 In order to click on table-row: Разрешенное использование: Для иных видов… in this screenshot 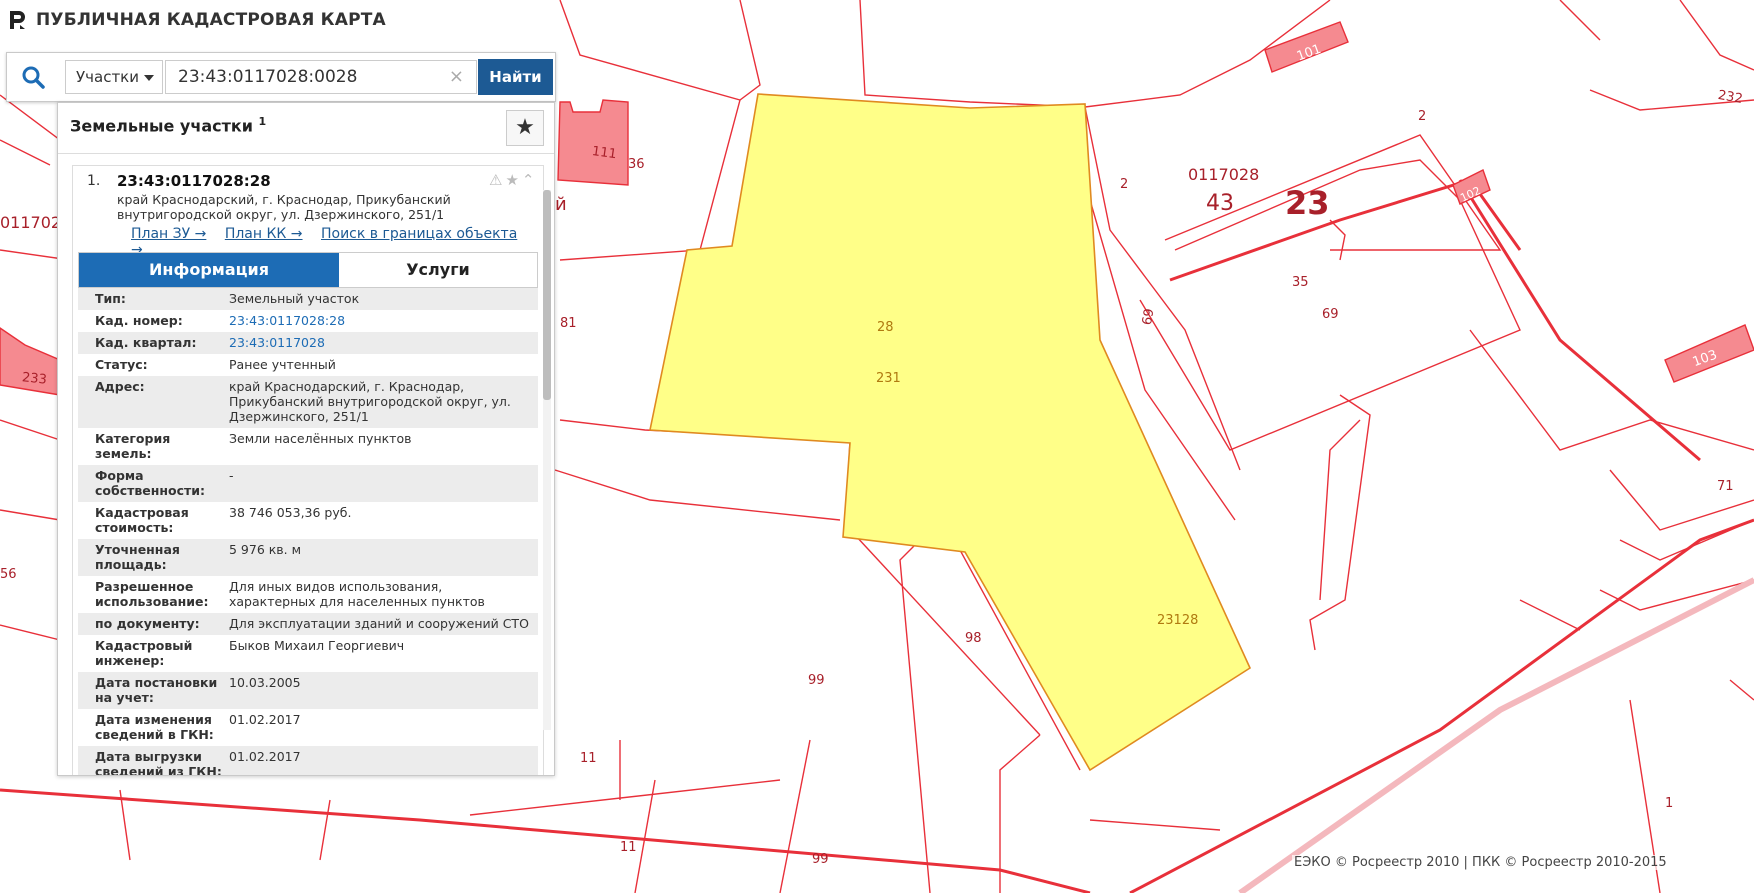, I will do `click(308, 594)`.